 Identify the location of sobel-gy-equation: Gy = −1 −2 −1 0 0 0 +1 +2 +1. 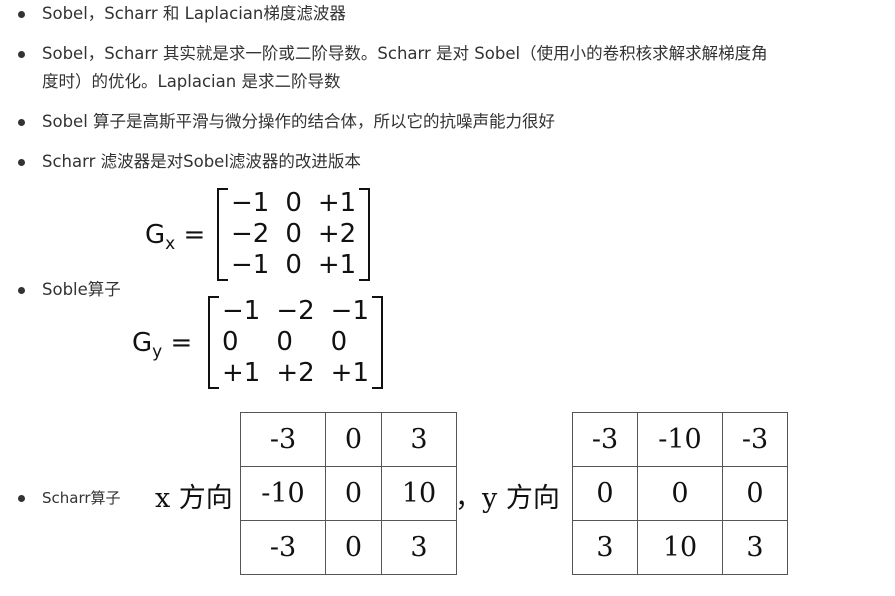
(262, 345).